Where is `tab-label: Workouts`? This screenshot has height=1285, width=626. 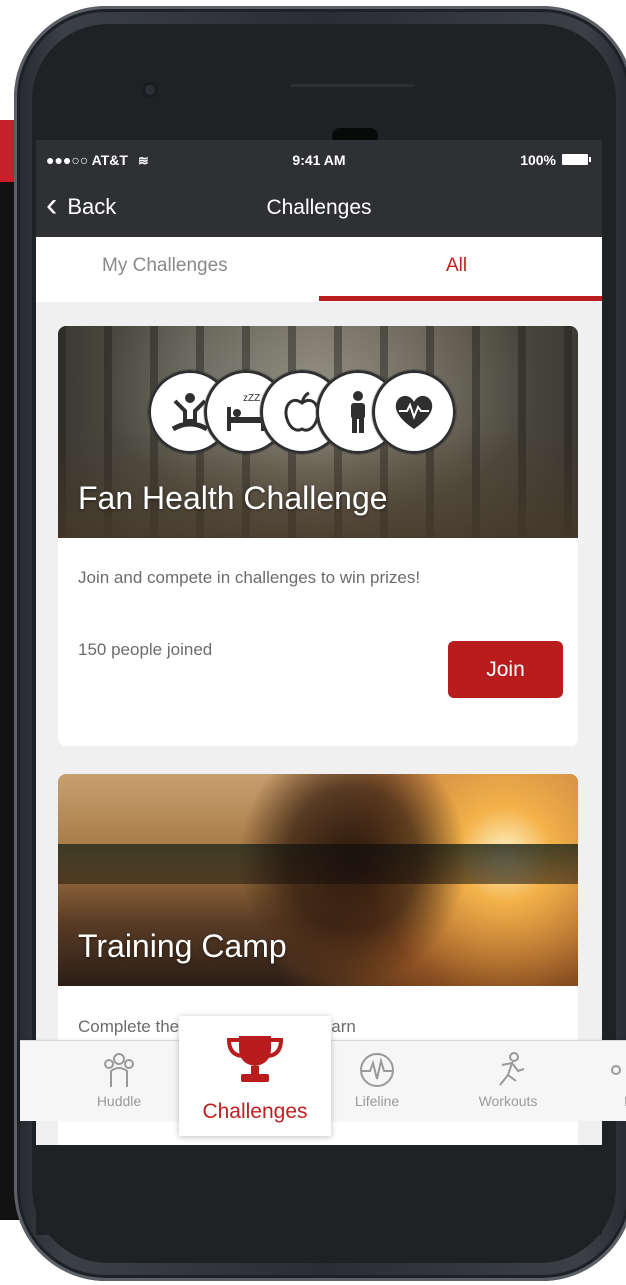 tab-label: Workouts is located at coordinates (508, 1101).